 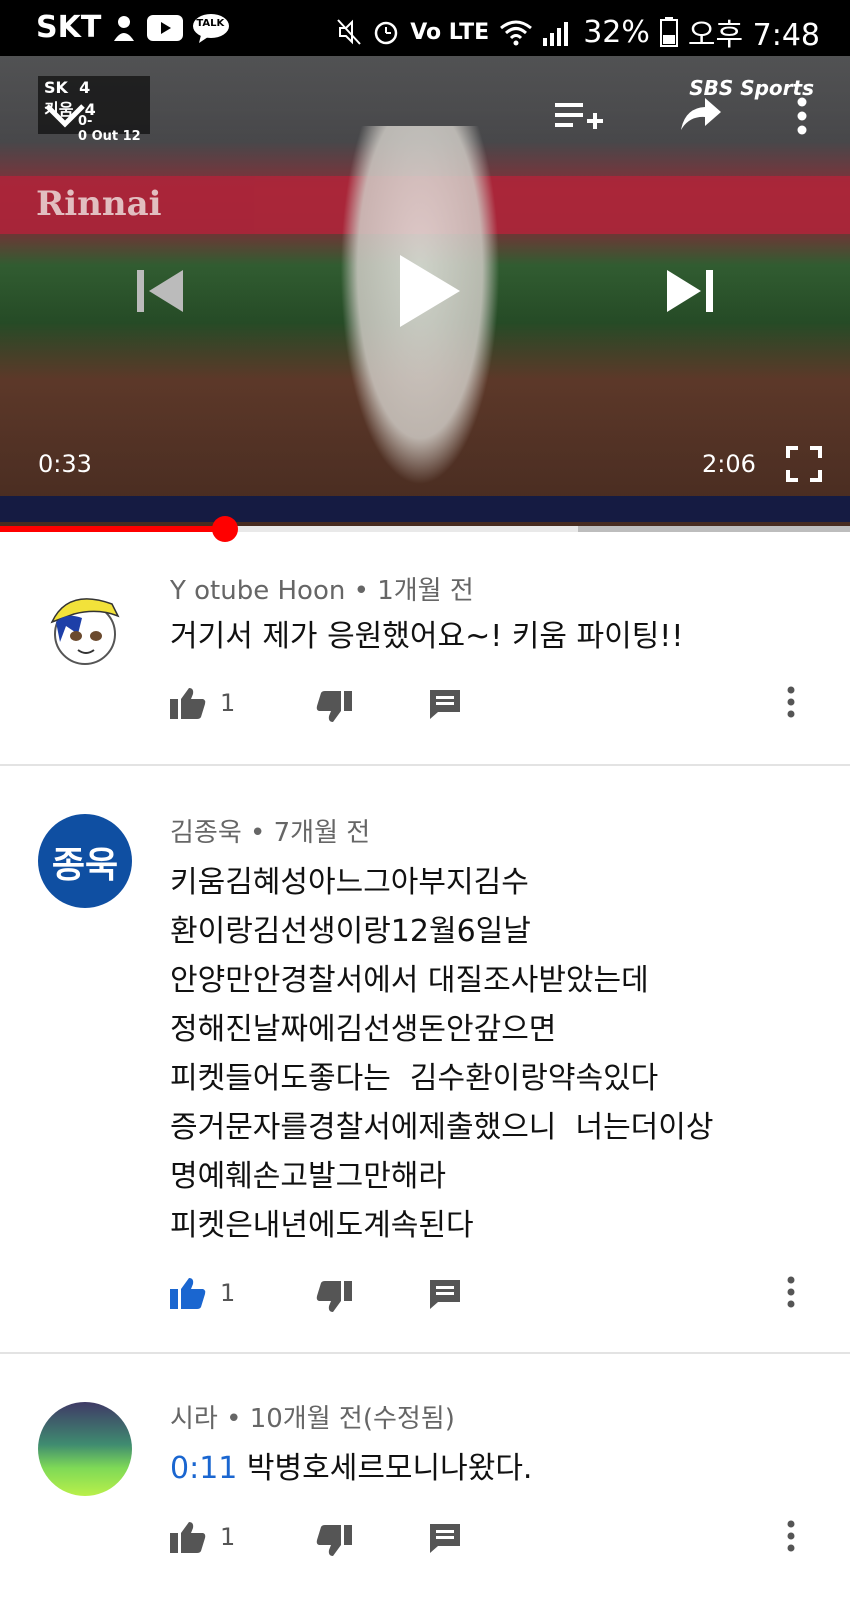 I want to click on chevron-down-icon, so click(x=65, y=116).